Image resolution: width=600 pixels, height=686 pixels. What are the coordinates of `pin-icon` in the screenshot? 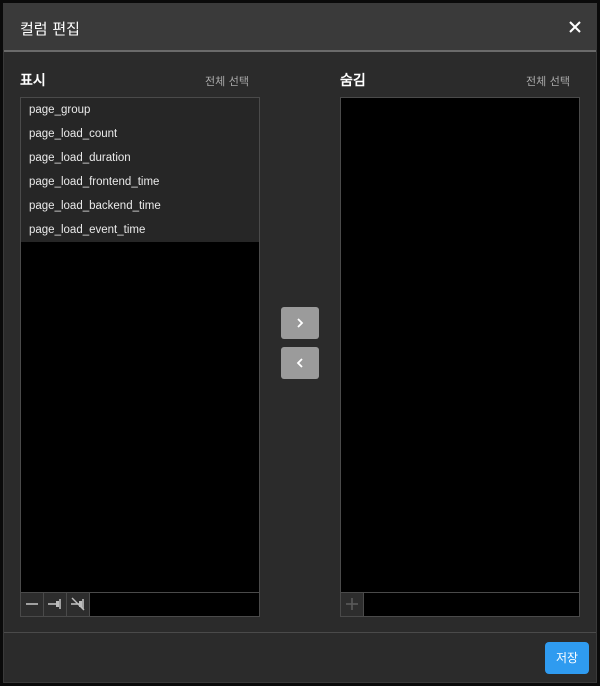 It's located at (54, 604).